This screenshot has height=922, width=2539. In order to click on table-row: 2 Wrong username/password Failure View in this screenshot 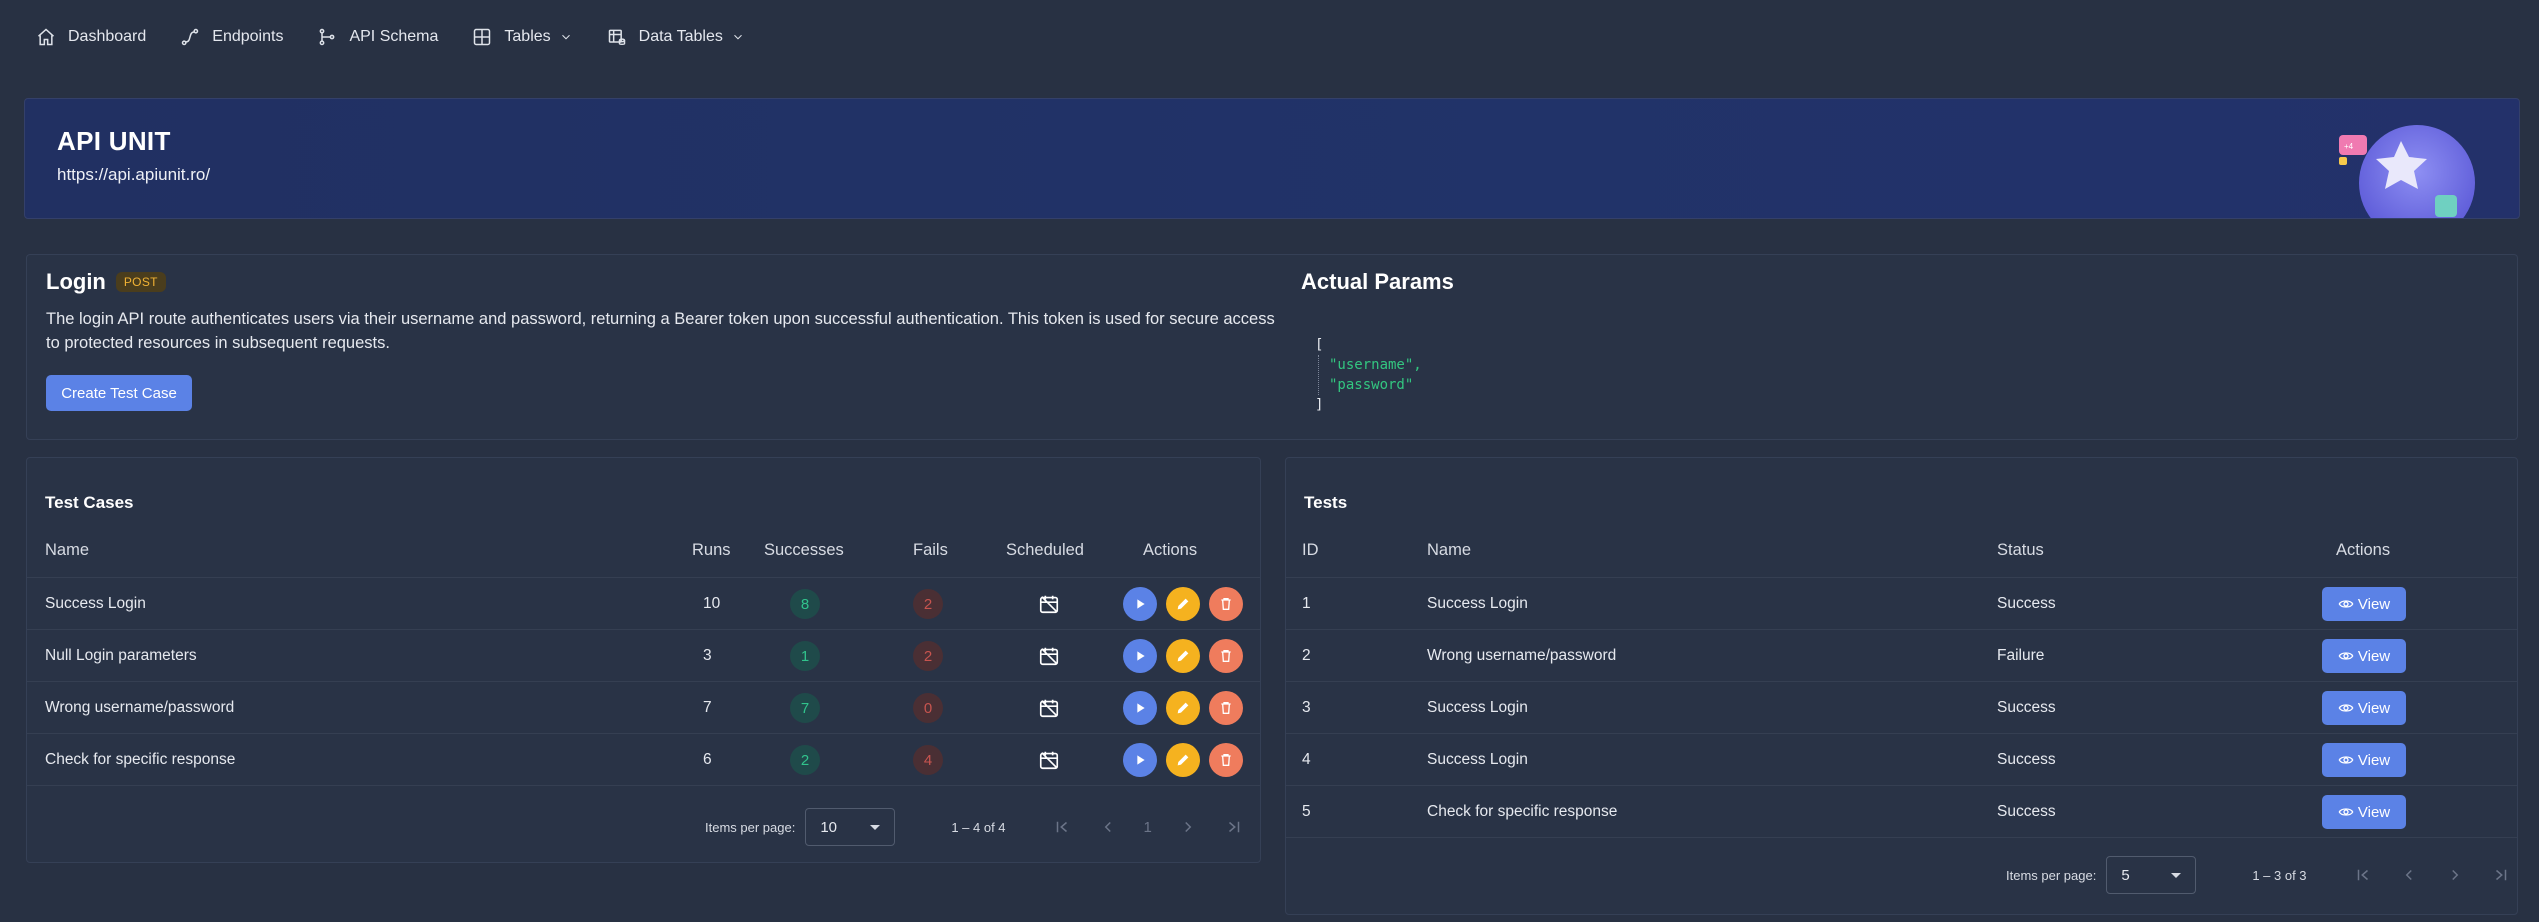, I will do `click(1901, 656)`.